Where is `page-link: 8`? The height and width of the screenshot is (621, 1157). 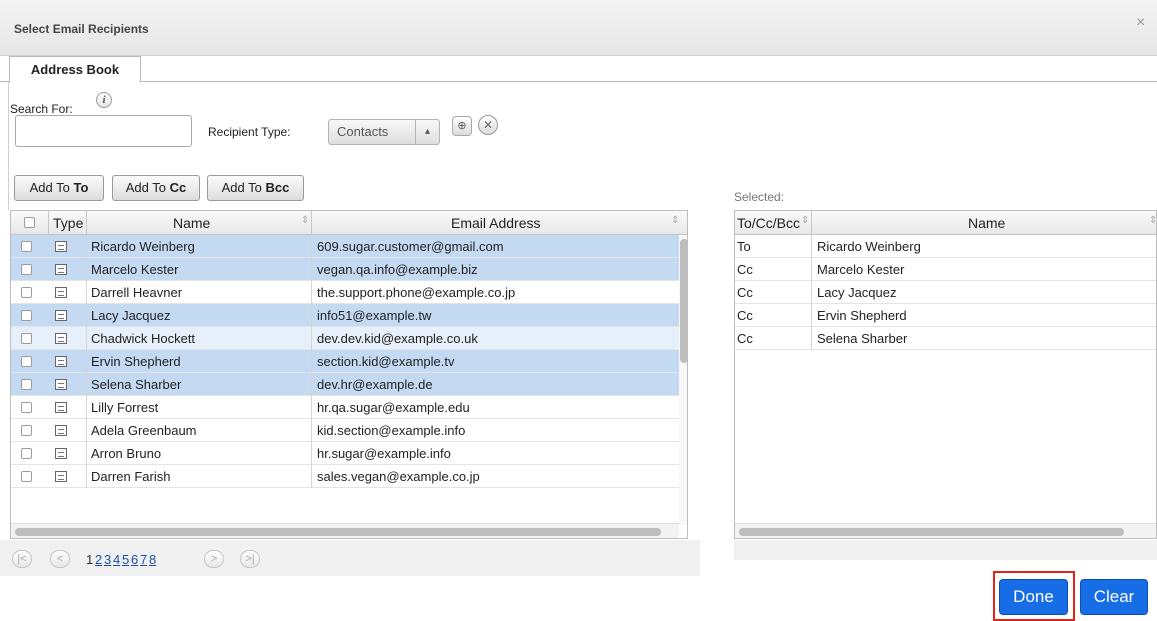 page-link: 8 is located at coordinates (152, 559).